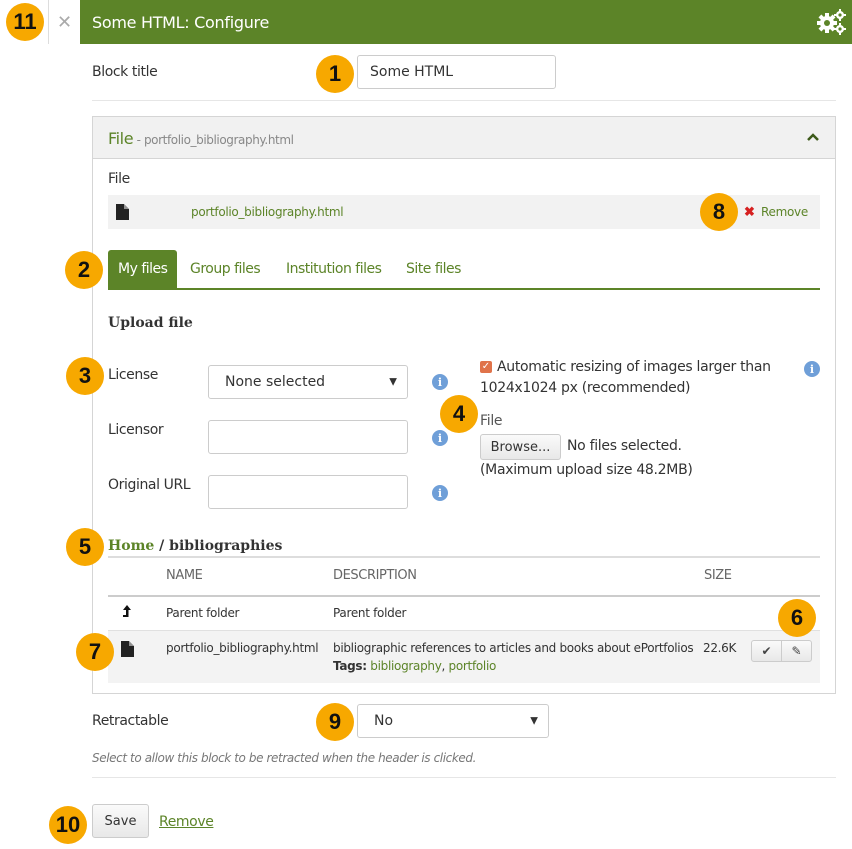  I want to click on block-title-label: Block title, so click(125, 72).